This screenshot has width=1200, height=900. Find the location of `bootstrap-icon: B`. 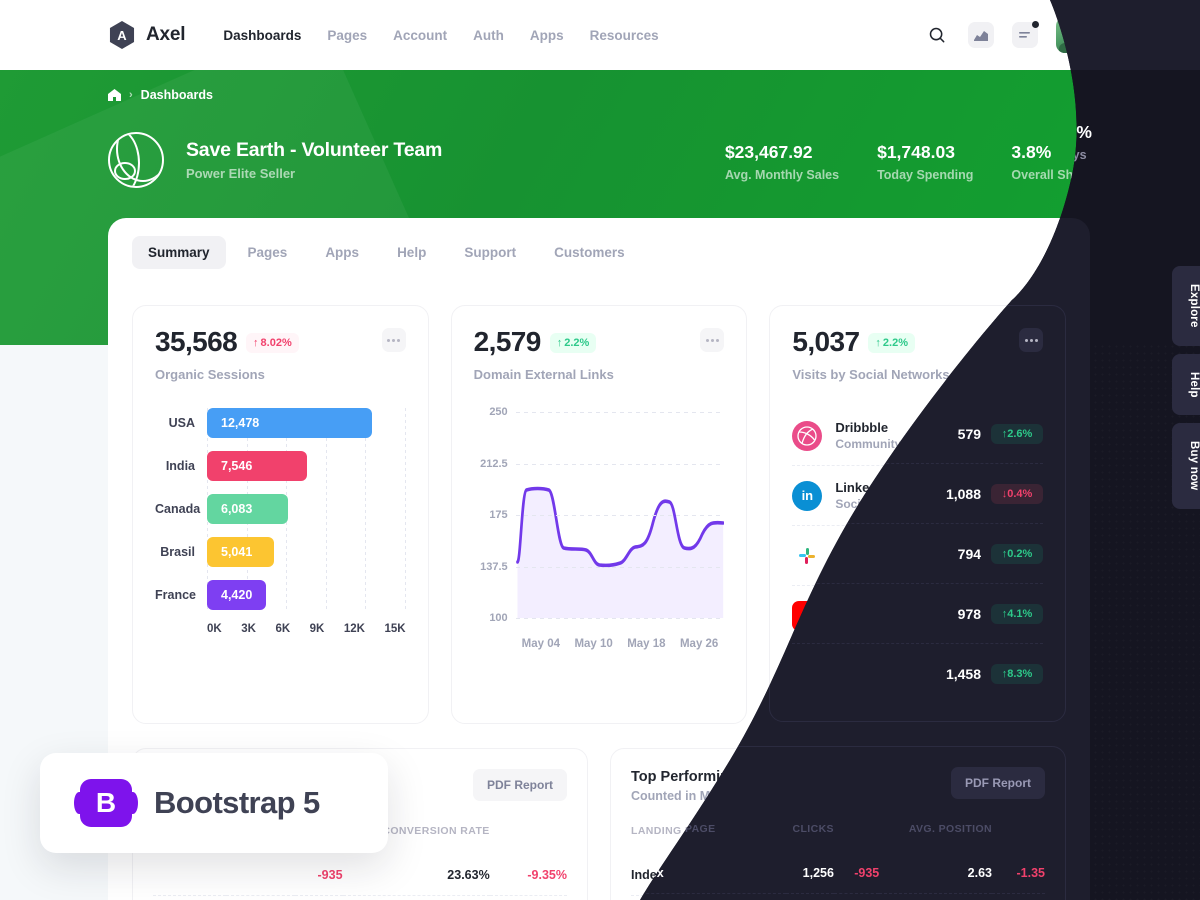

bootstrap-icon: B is located at coordinates (106, 803).